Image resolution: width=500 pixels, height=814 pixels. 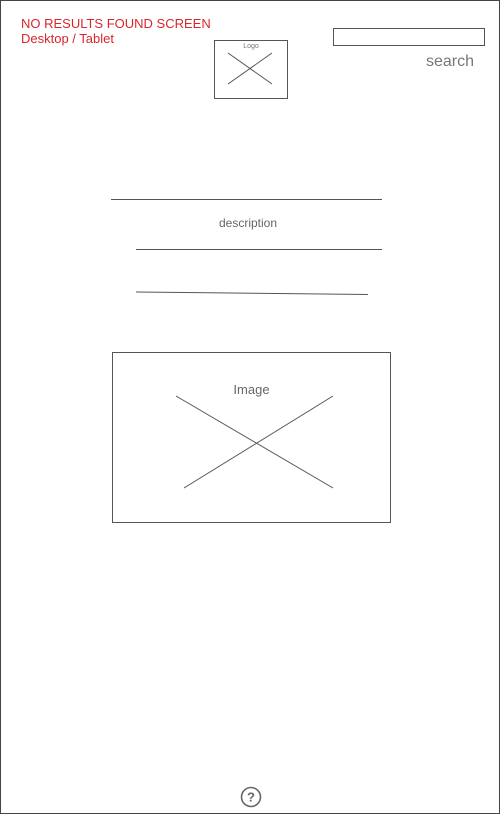 I want to click on image-placeholder: Image, so click(x=251, y=437).